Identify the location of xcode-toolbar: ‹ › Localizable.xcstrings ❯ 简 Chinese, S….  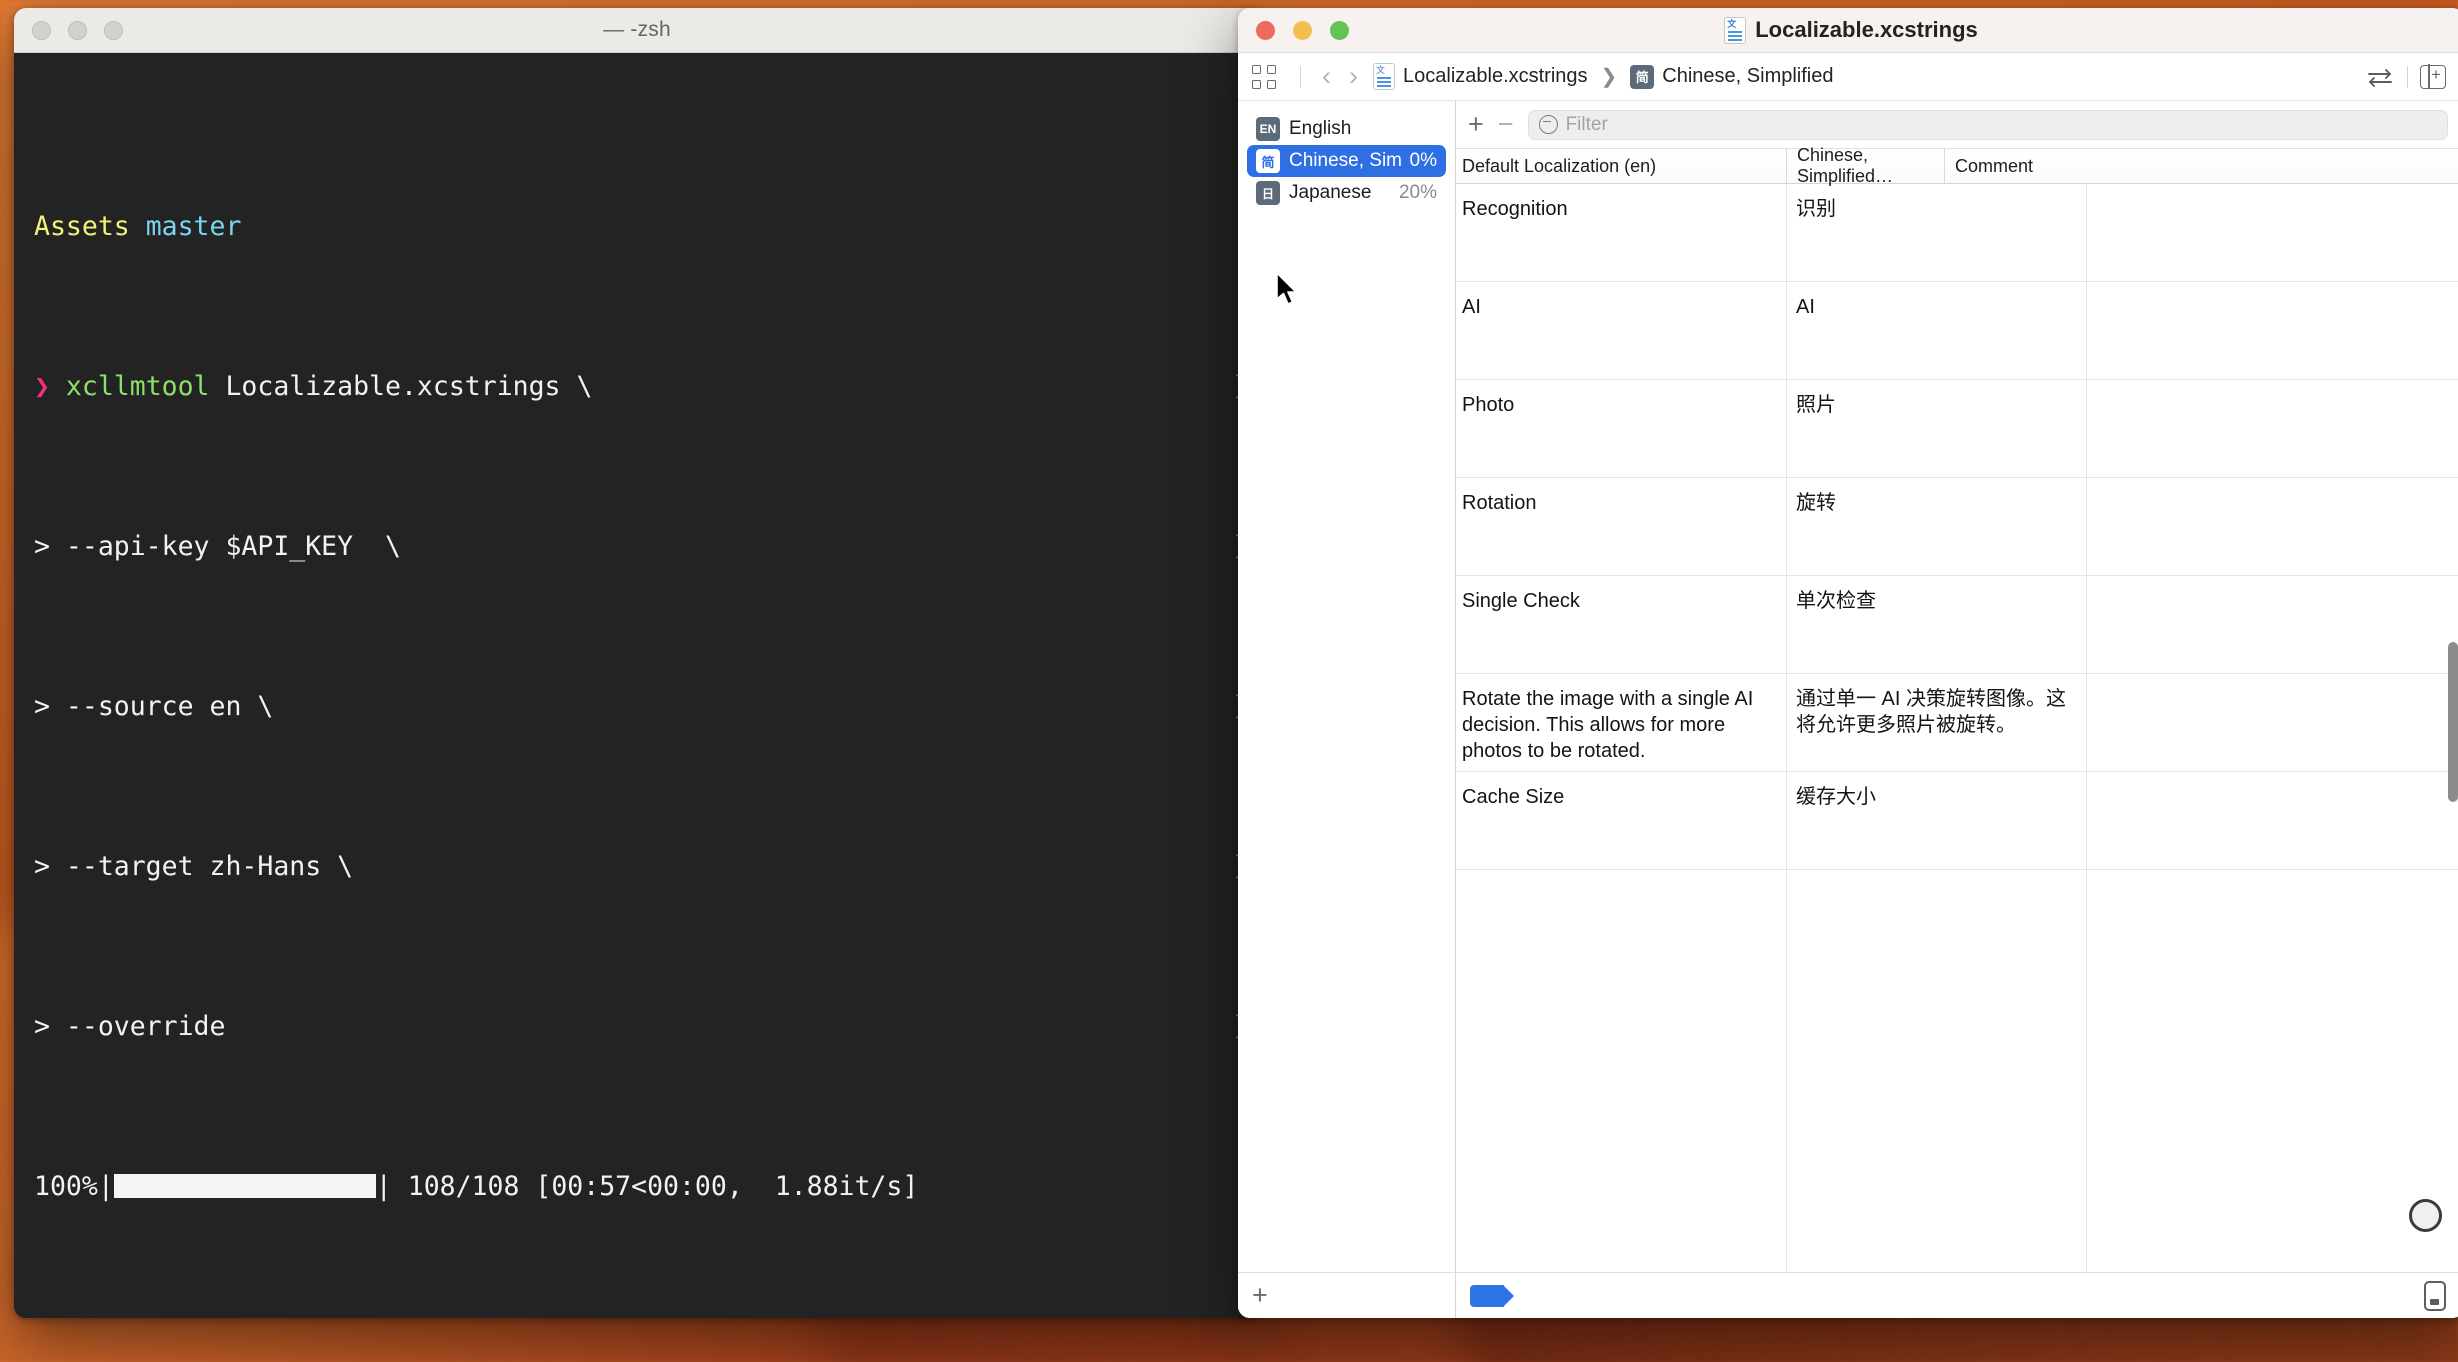
(1848, 77).